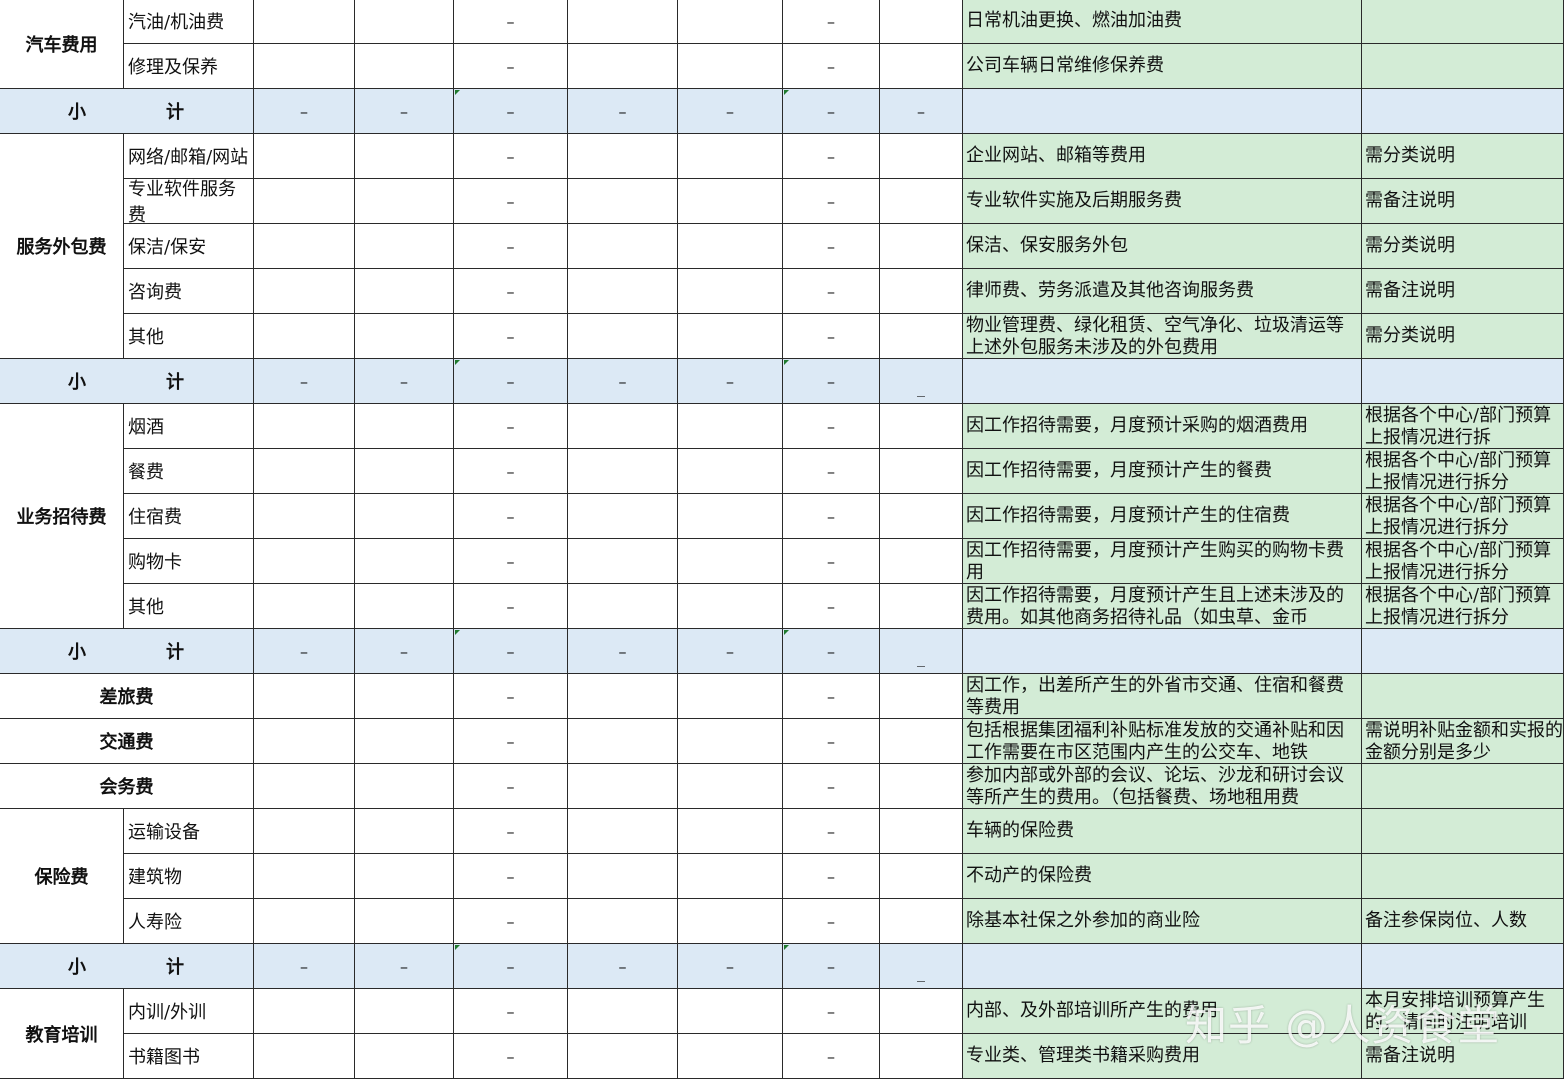 The image size is (1564, 1084). Describe the element at coordinates (189, 66) in the screenshot. I see `item-name-cell: 修理及保养` at that location.